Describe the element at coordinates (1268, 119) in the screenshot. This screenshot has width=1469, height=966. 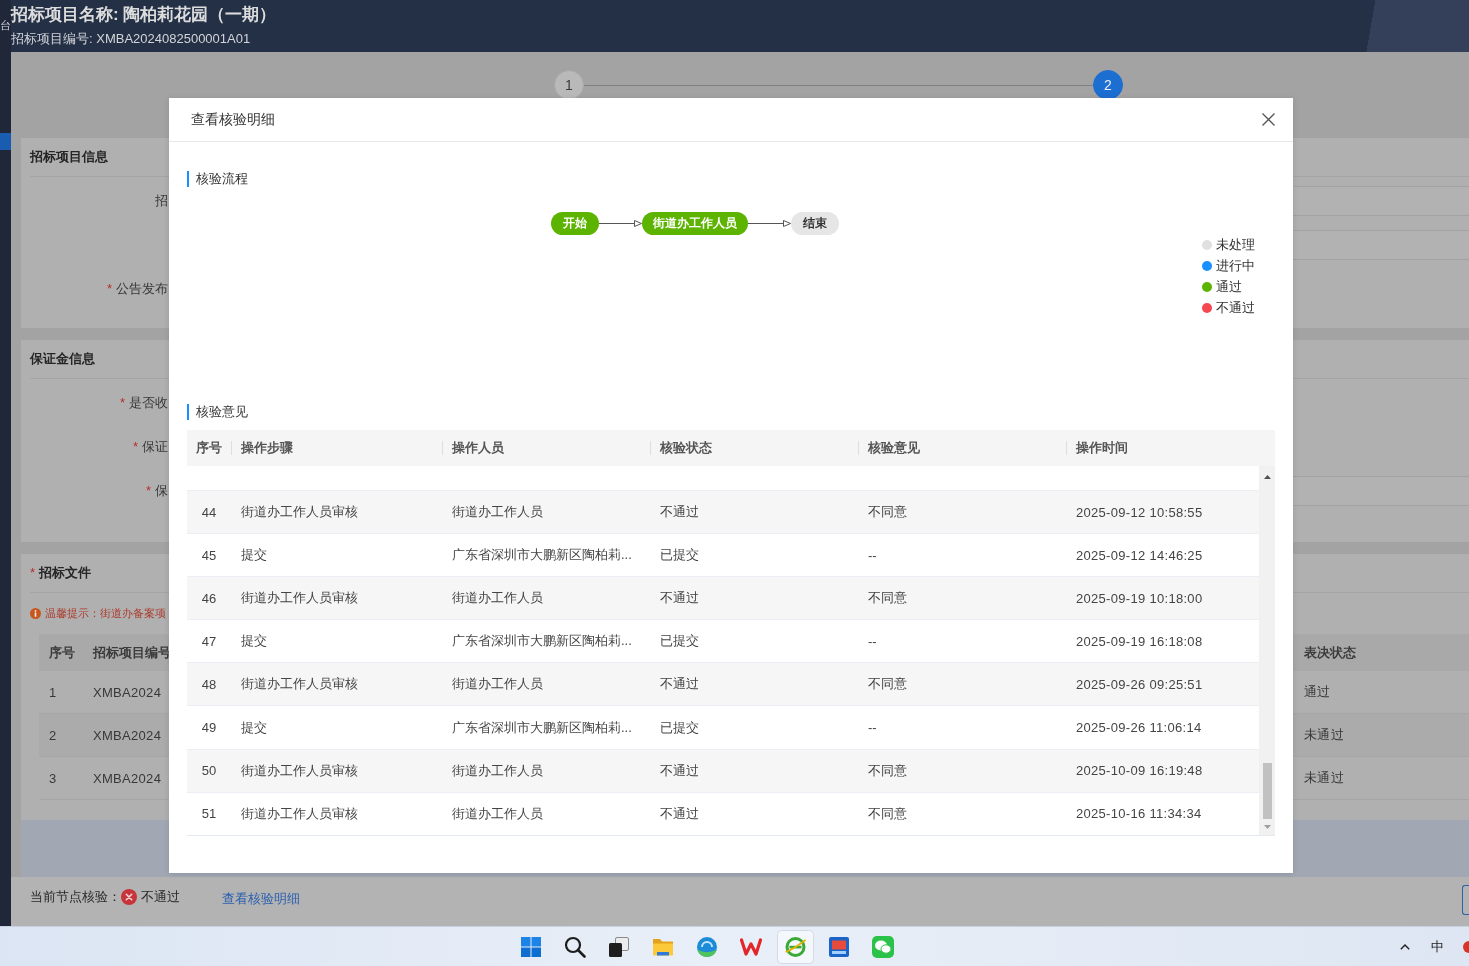
I see `close-icon` at that location.